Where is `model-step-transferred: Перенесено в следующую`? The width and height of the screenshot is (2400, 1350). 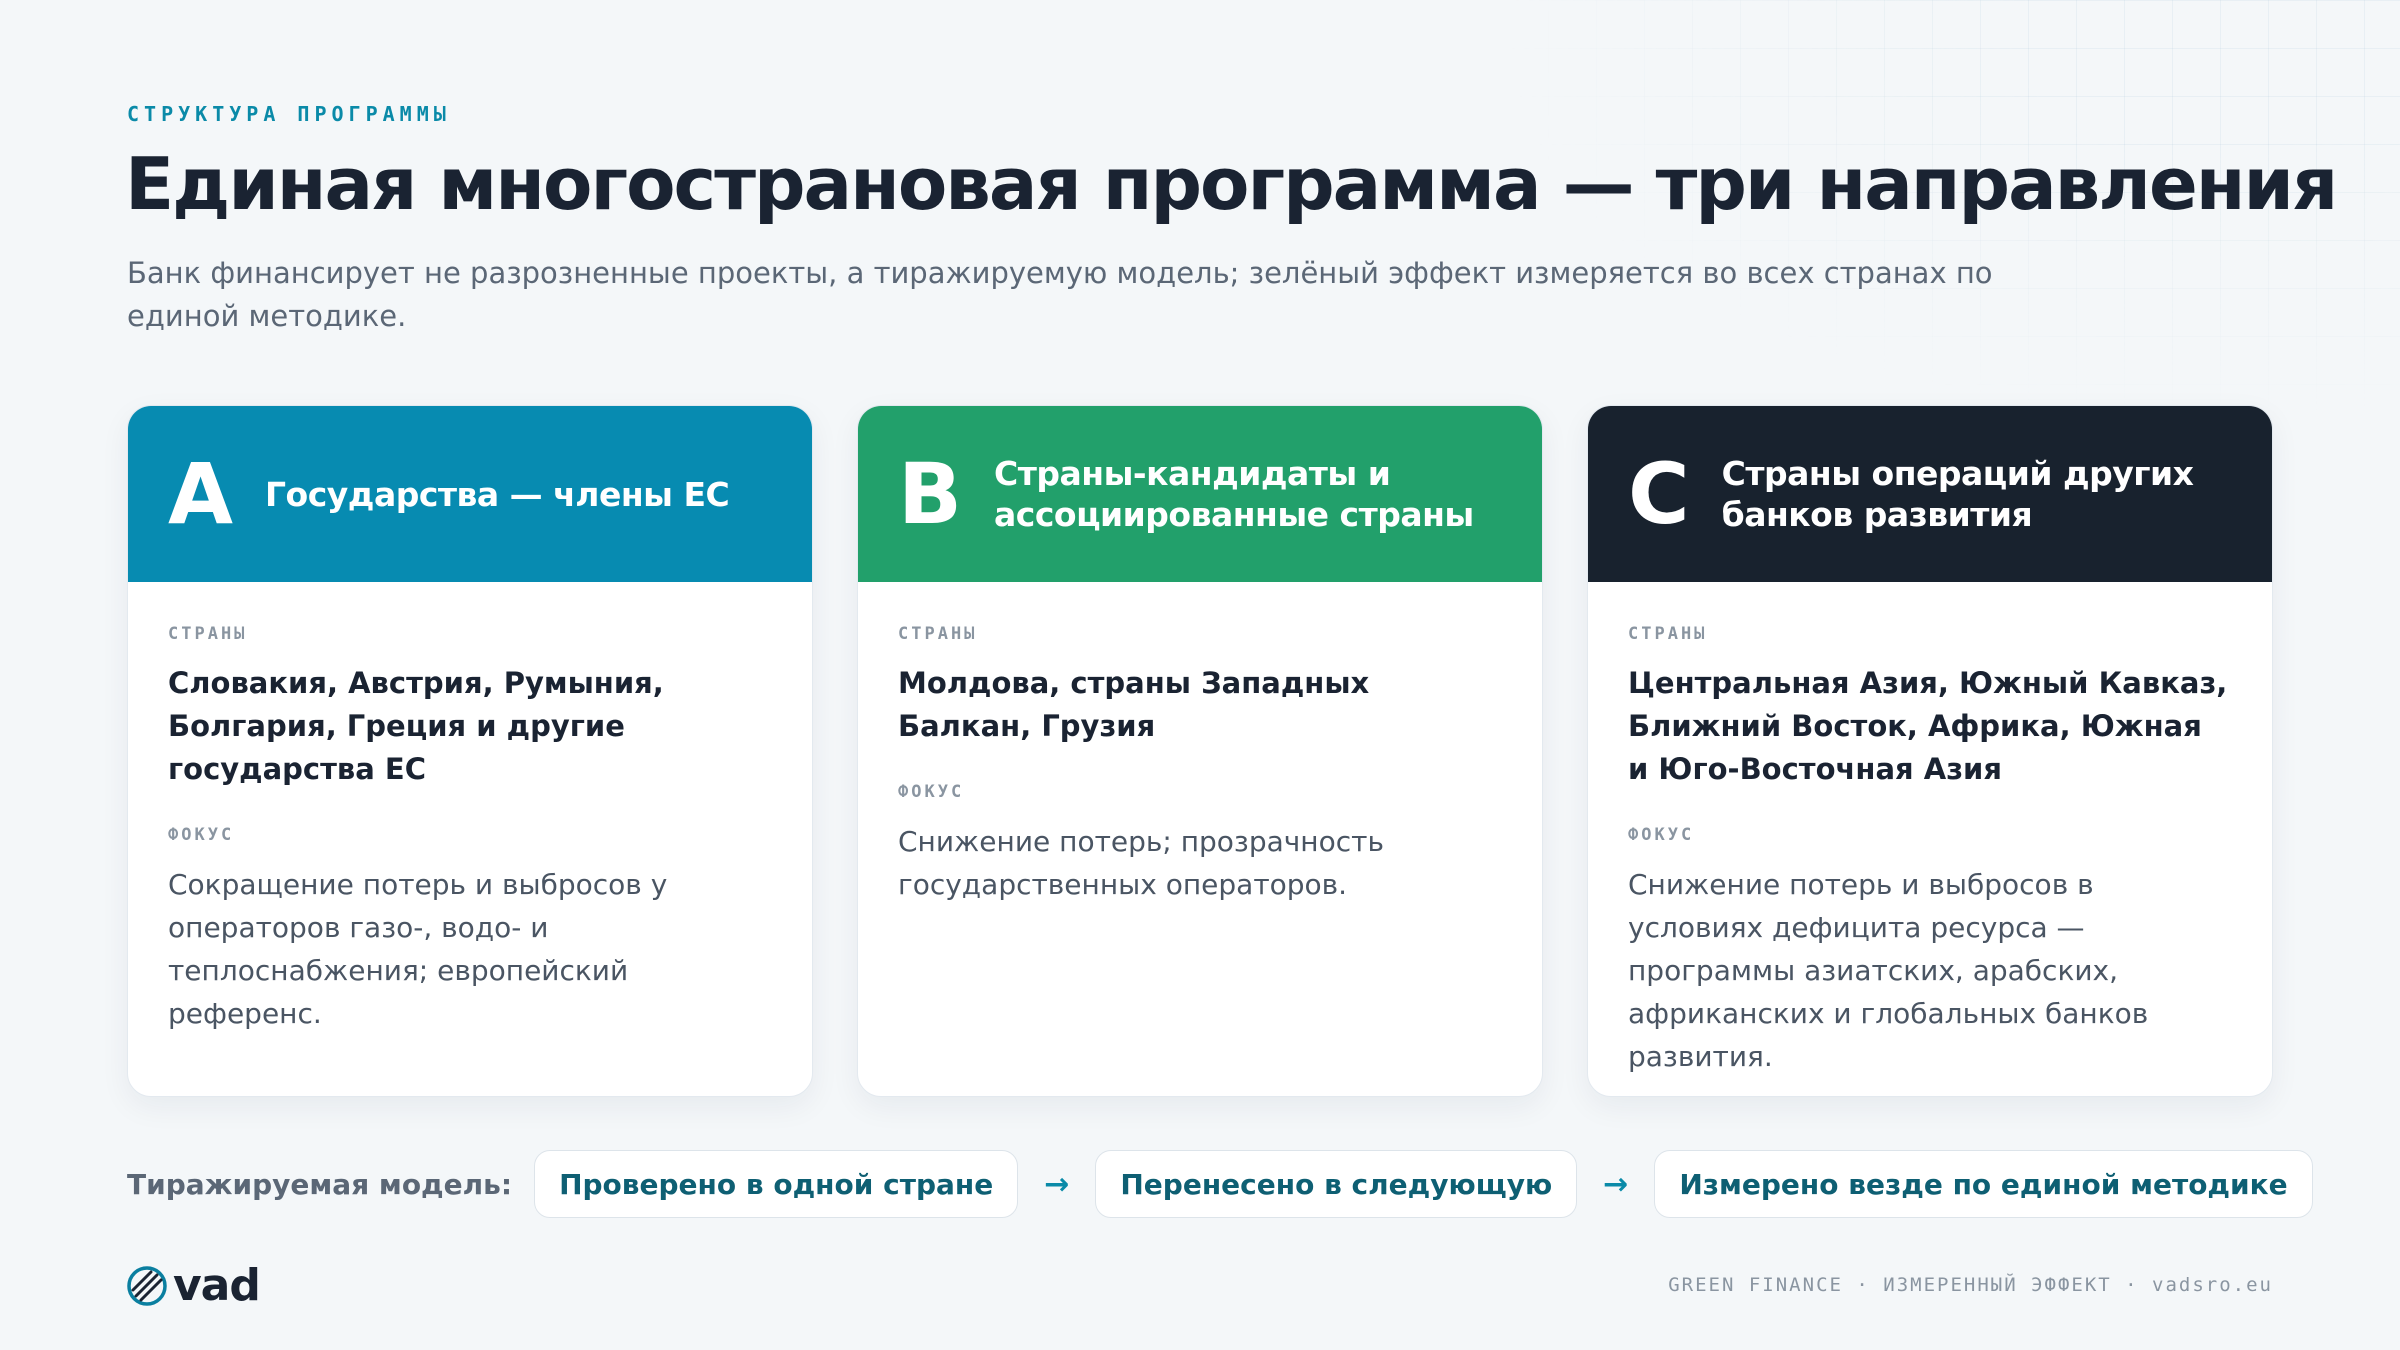 model-step-transferred: Перенесено в следующую is located at coordinates (1336, 1184).